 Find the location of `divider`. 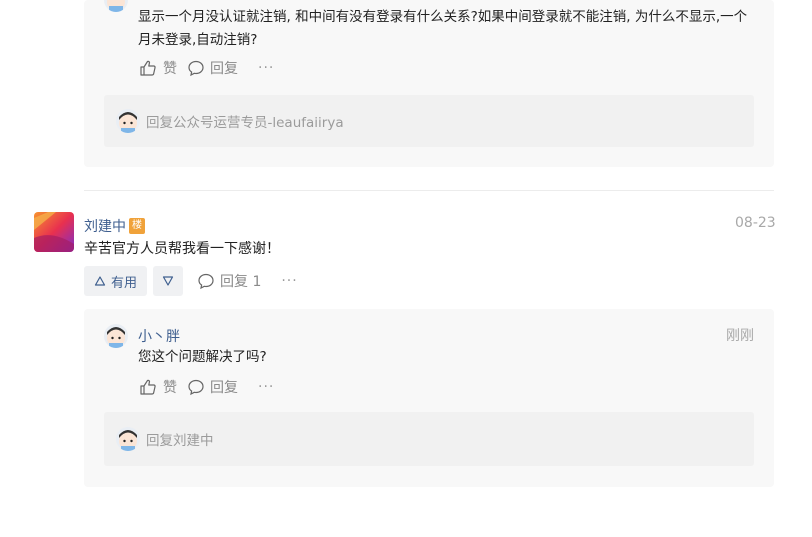

divider is located at coordinates (429, 190).